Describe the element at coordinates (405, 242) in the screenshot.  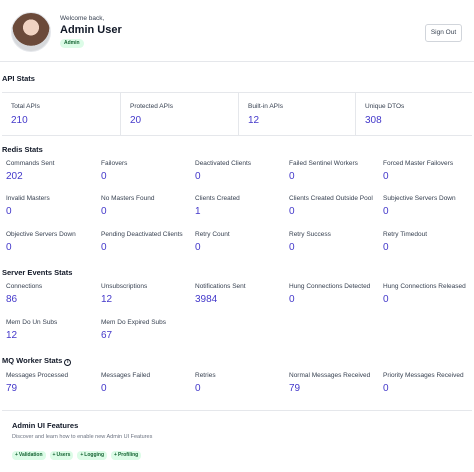
I see `stat-retry-timedout: Retry Timedout 0` at that location.